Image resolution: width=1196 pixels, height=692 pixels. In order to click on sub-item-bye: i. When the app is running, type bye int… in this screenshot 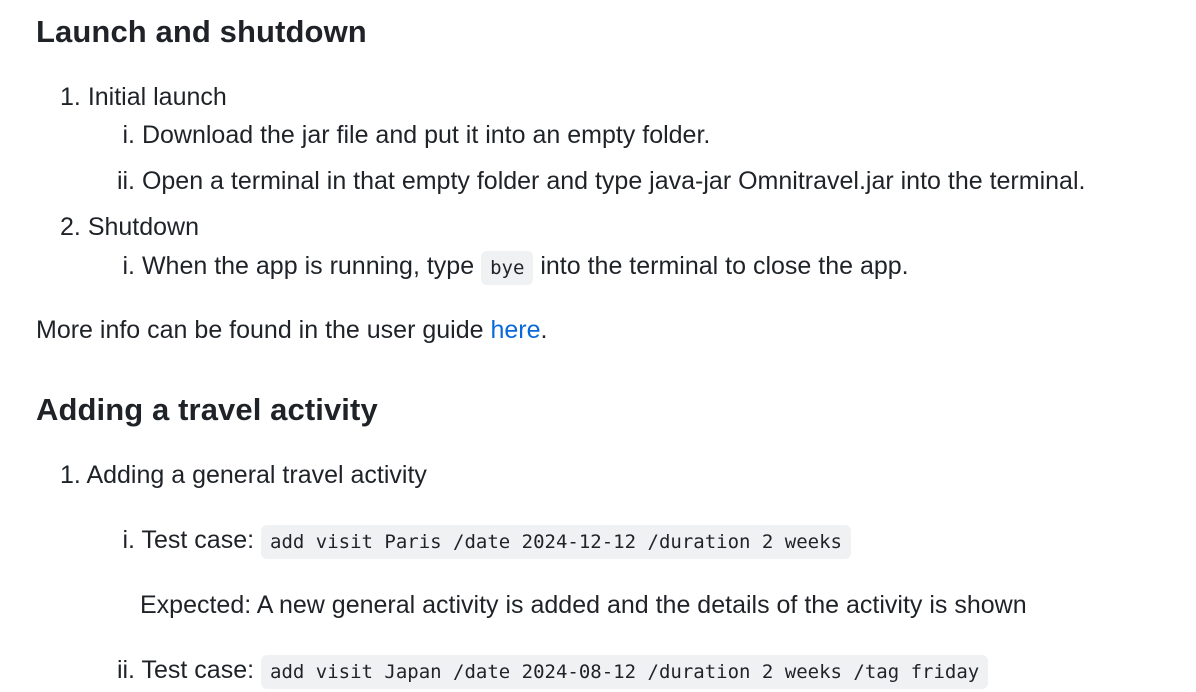, I will do `click(514, 267)`.